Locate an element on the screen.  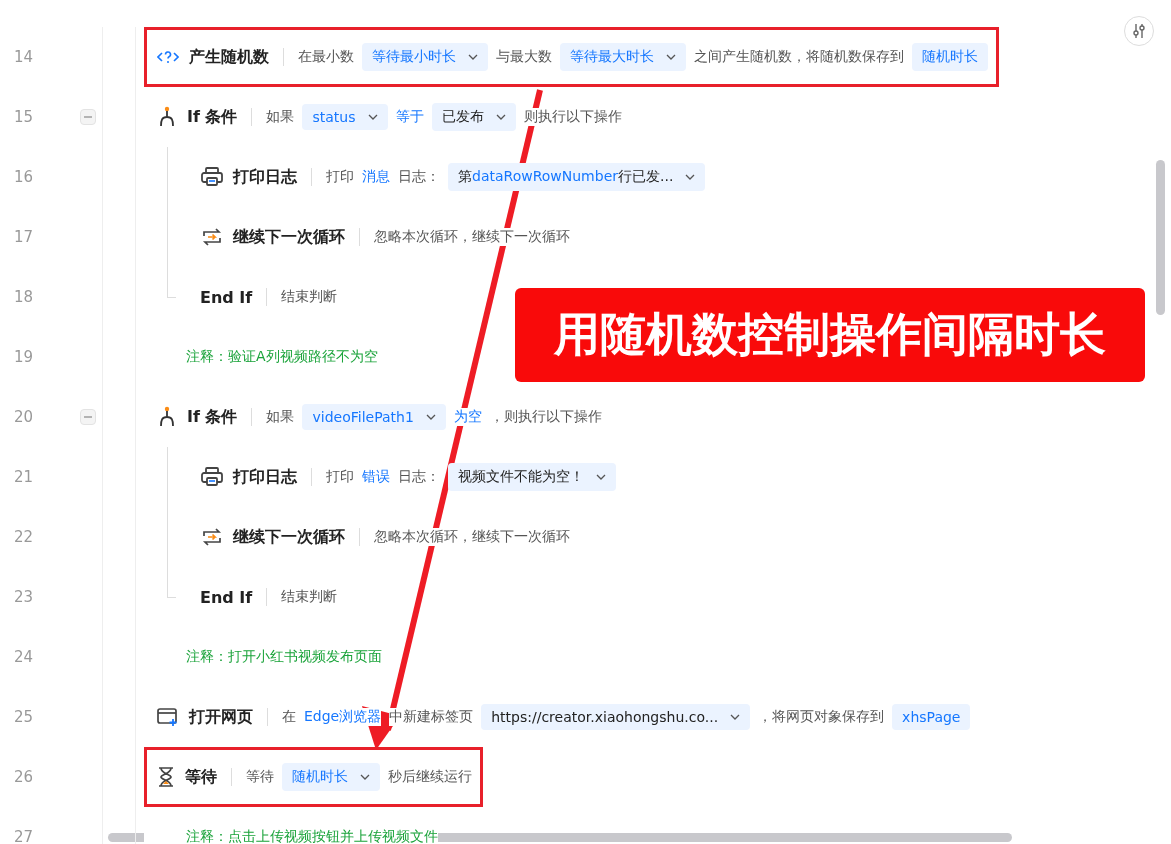
line-number: 20 is located at coordinates (24, 417).